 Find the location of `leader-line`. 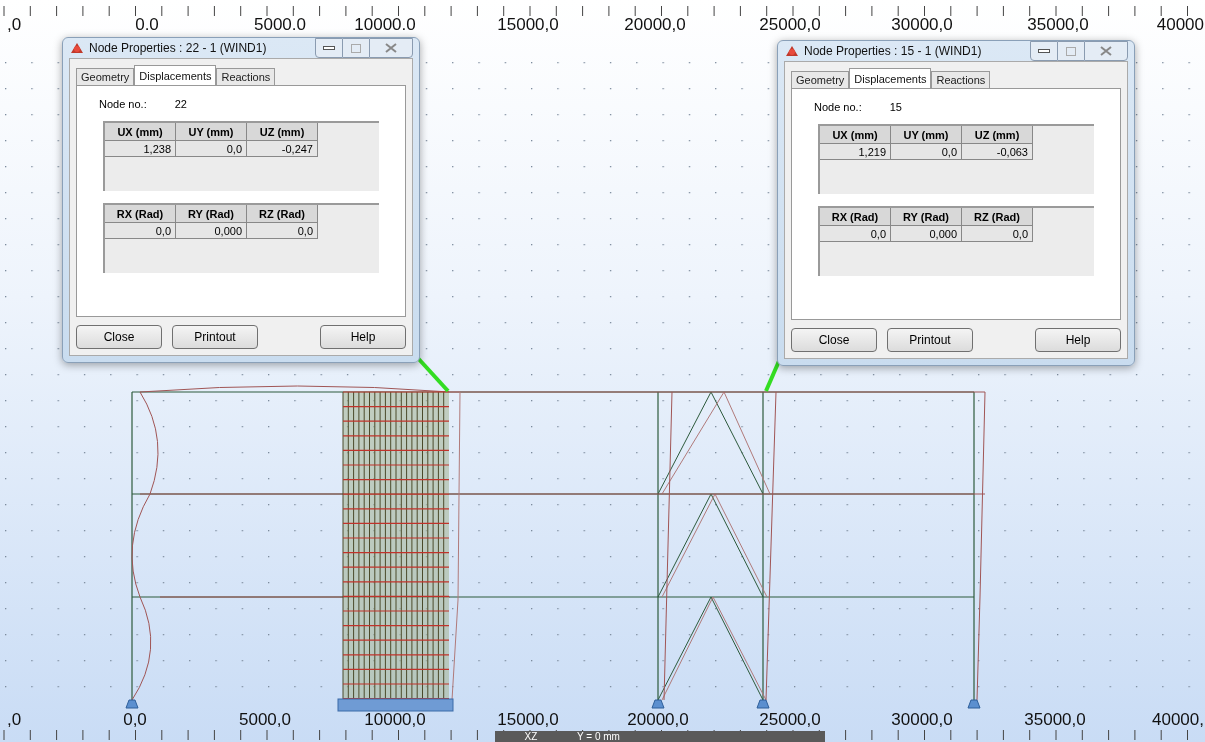

leader-line is located at coordinates (772, 376).